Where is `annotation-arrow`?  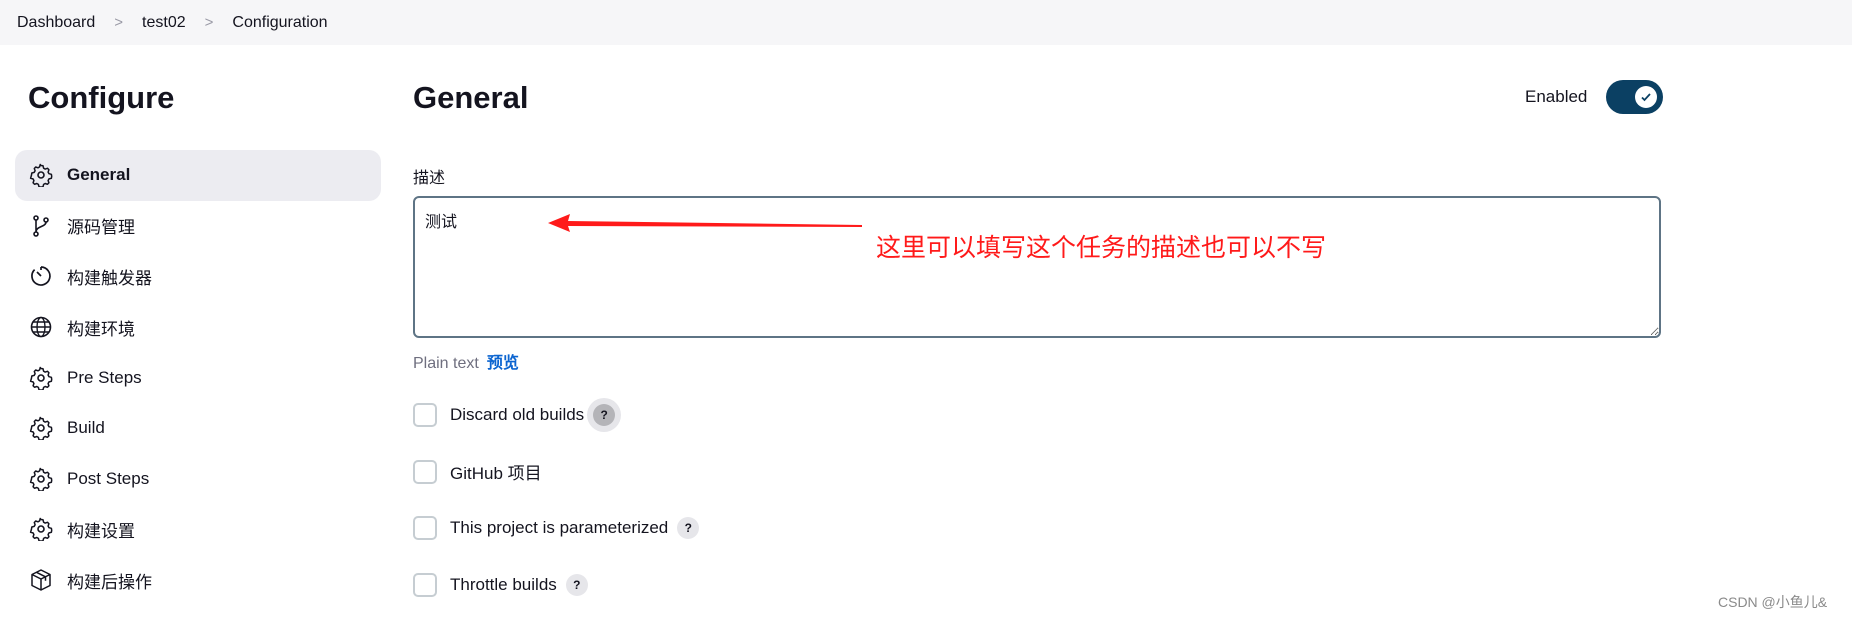
annotation-arrow is located at coordinates (705, 223).